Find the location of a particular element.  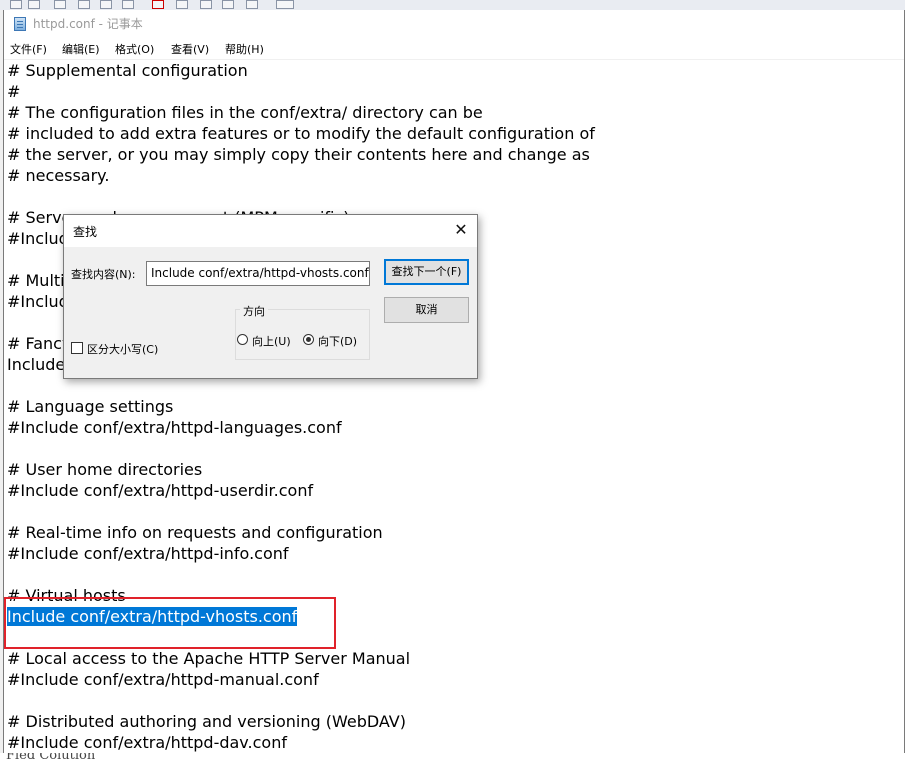

text-line: #Include conf/extra/httpd-dav.conf is located at coordinates (455, 742).